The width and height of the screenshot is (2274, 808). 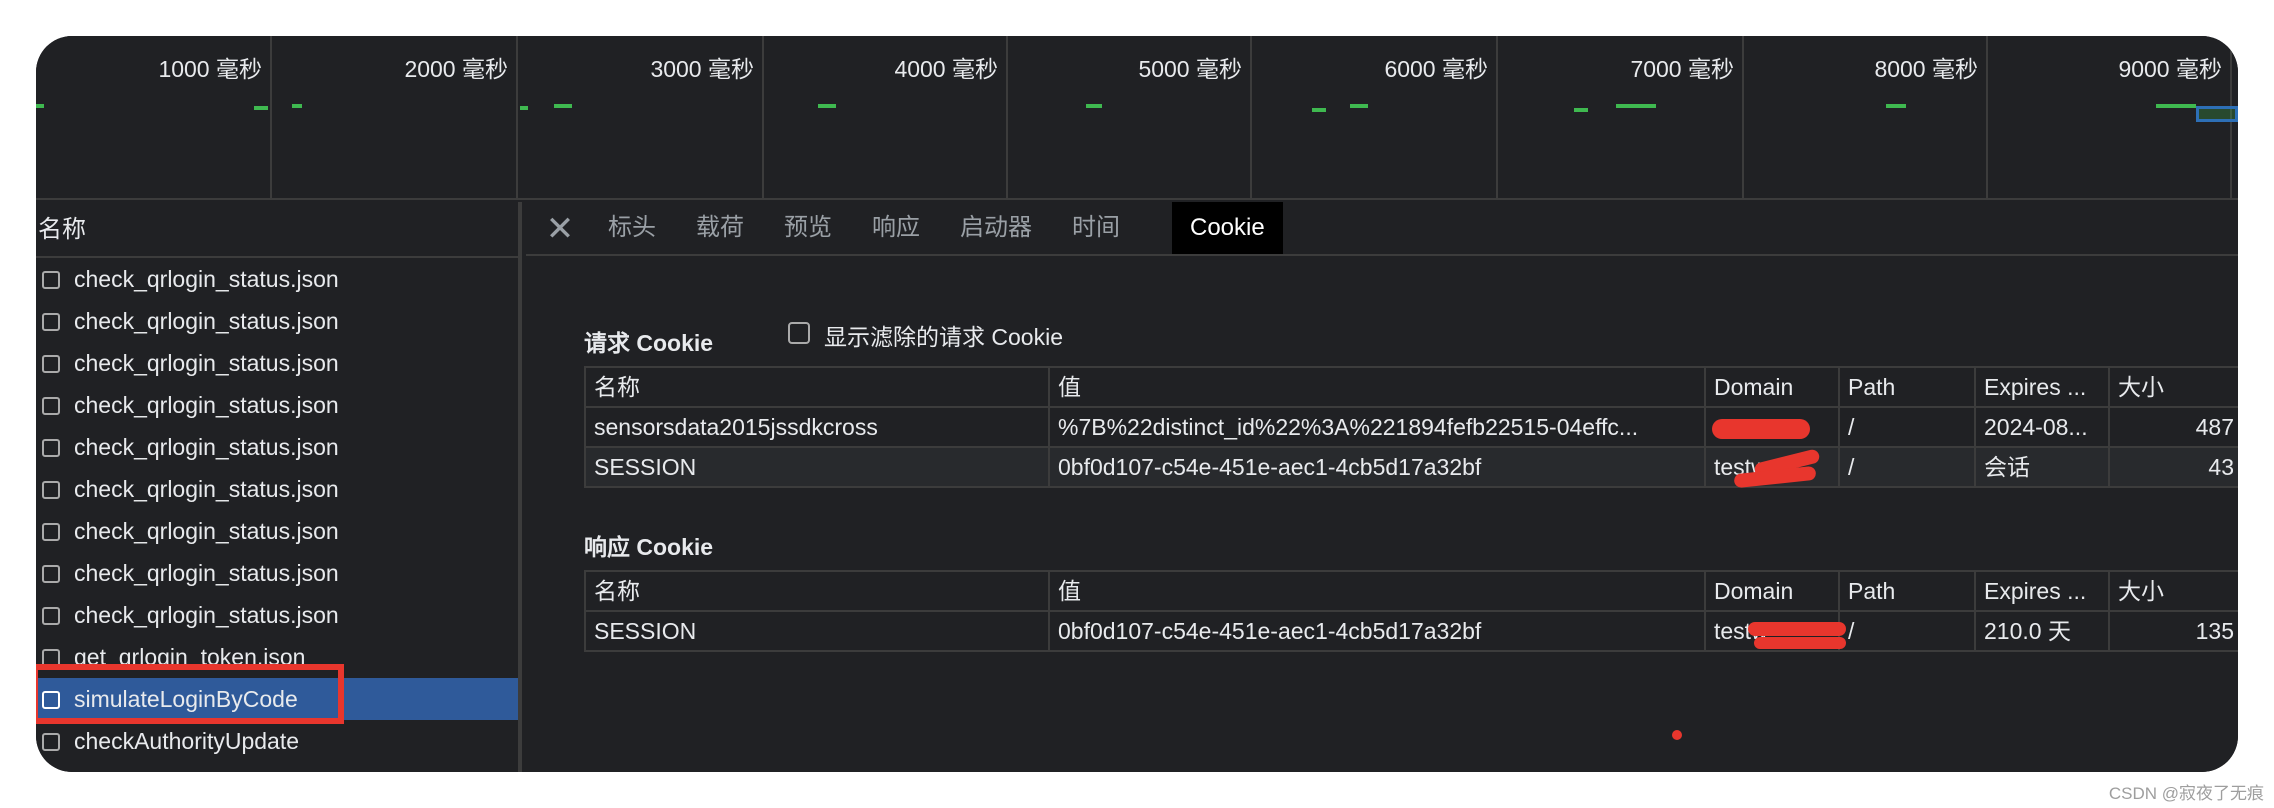 What do you see at coordinates (632, 228) in the screenshot?
I see `tab-headers: 标头` at bounding box center [632, 228].